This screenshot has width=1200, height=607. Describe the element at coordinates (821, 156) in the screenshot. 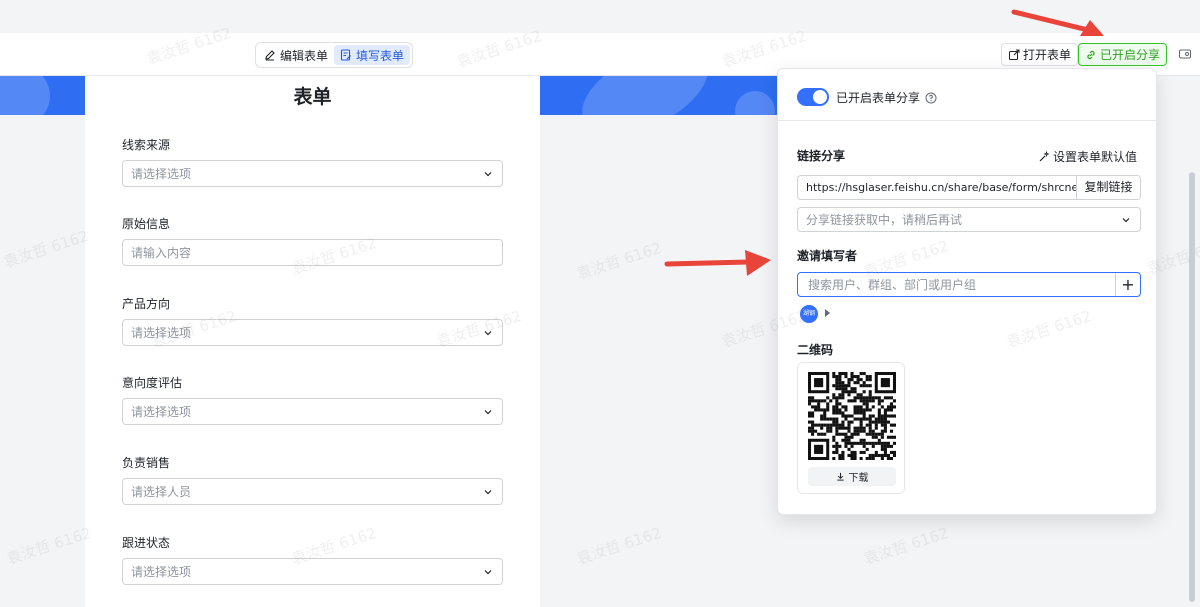

I see `link-share-title: 链接分享` at that location.